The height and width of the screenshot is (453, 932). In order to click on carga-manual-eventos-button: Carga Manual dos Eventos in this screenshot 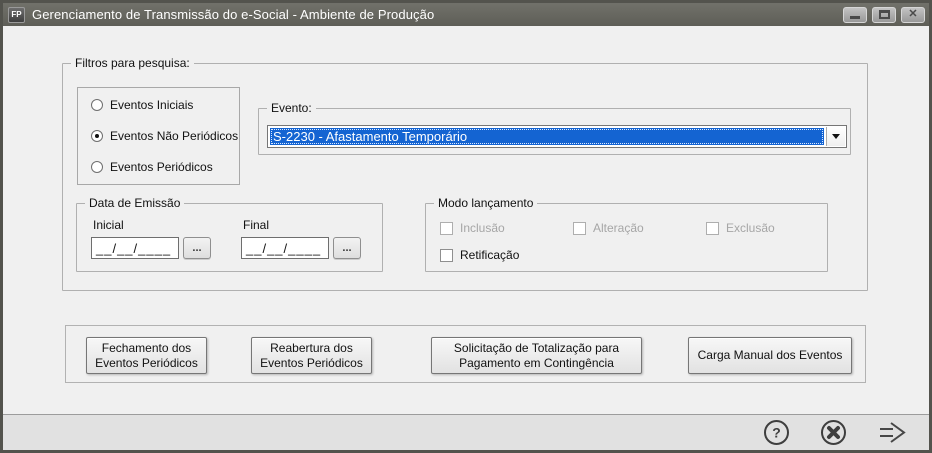, I will do `click(770, 355)`.